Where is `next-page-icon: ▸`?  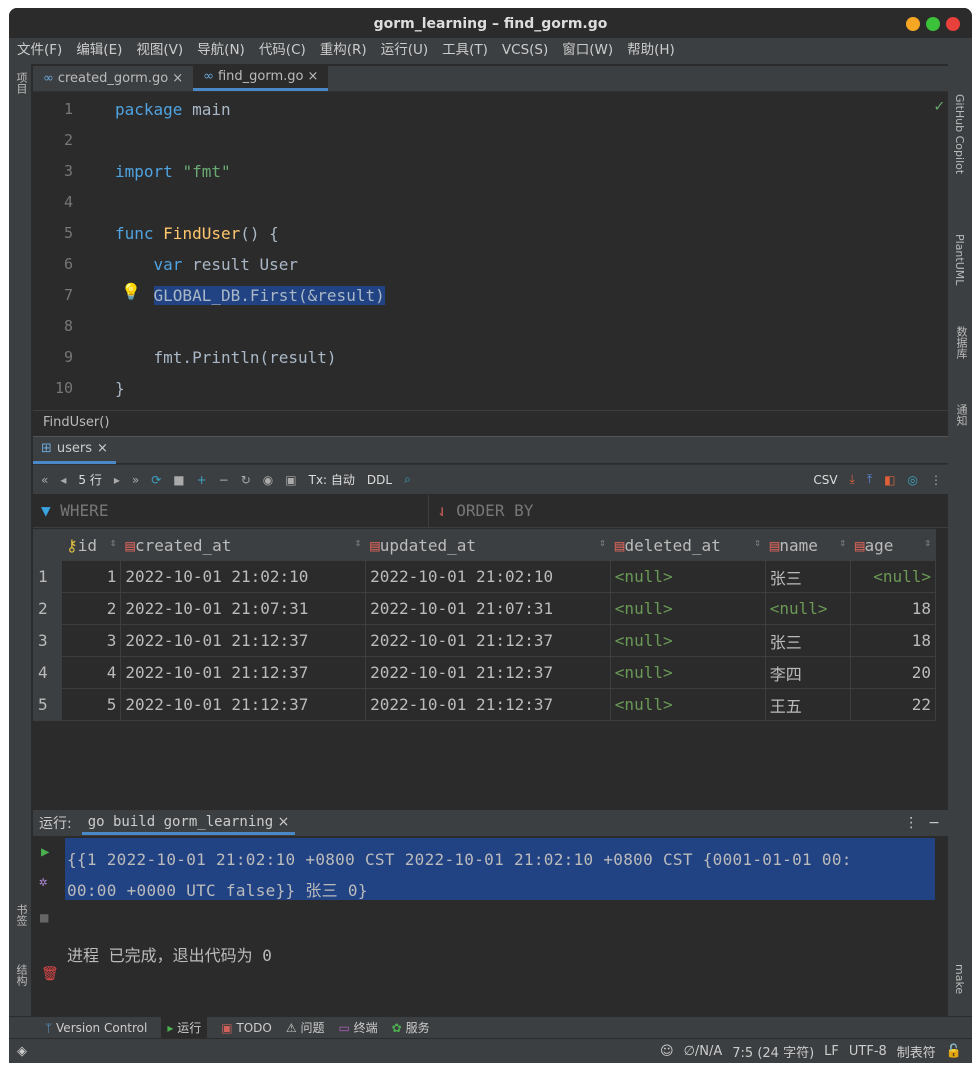 next-page-icon: ▸ is located at coordinates (117, 480).